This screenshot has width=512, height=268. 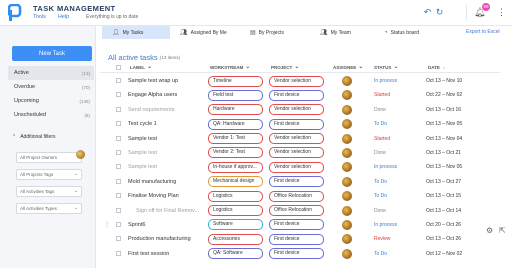 I want to click on external-link-icon: ⇱, so click(x=502, y=230).